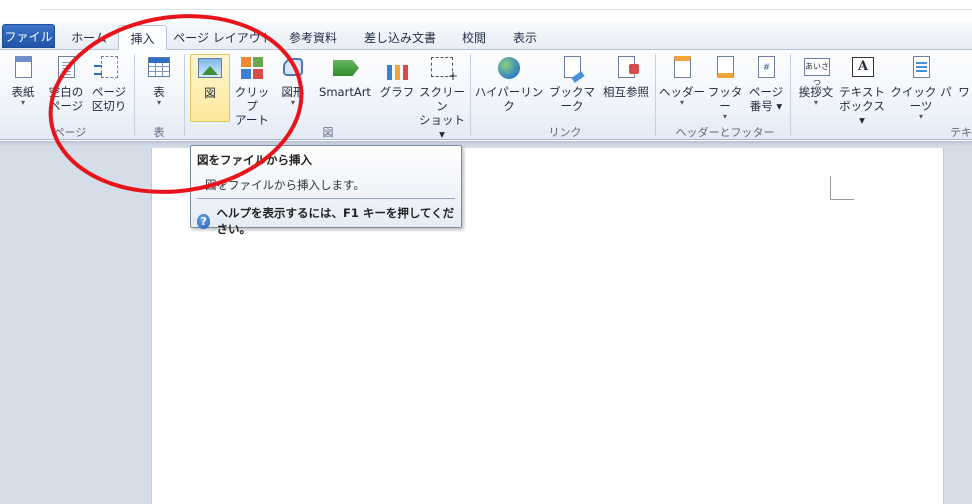 The height and width of the screenshot is (504, 972). What do you see at coordinates (176, 104) in the screenshot?
I see `red-annotation-circle` at bounding box center [176, 104].